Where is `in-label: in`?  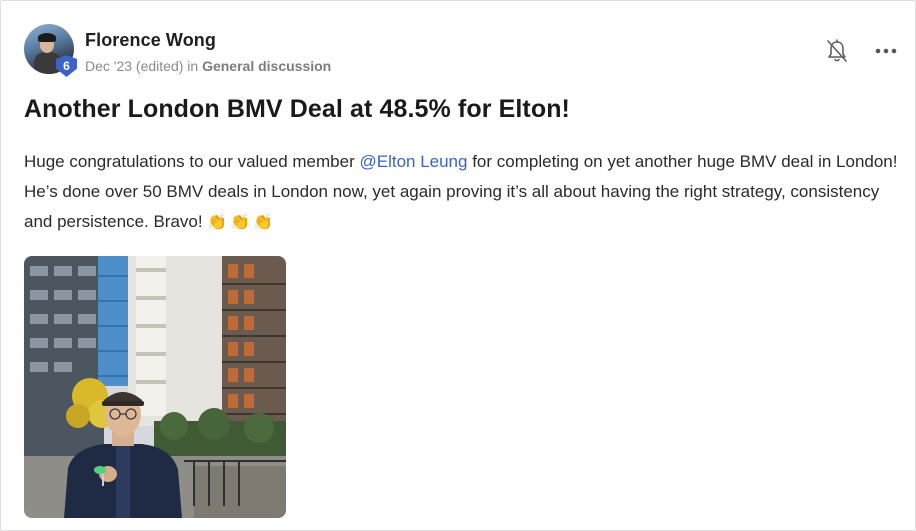
in-label: in is located at coordinates (193, 66).